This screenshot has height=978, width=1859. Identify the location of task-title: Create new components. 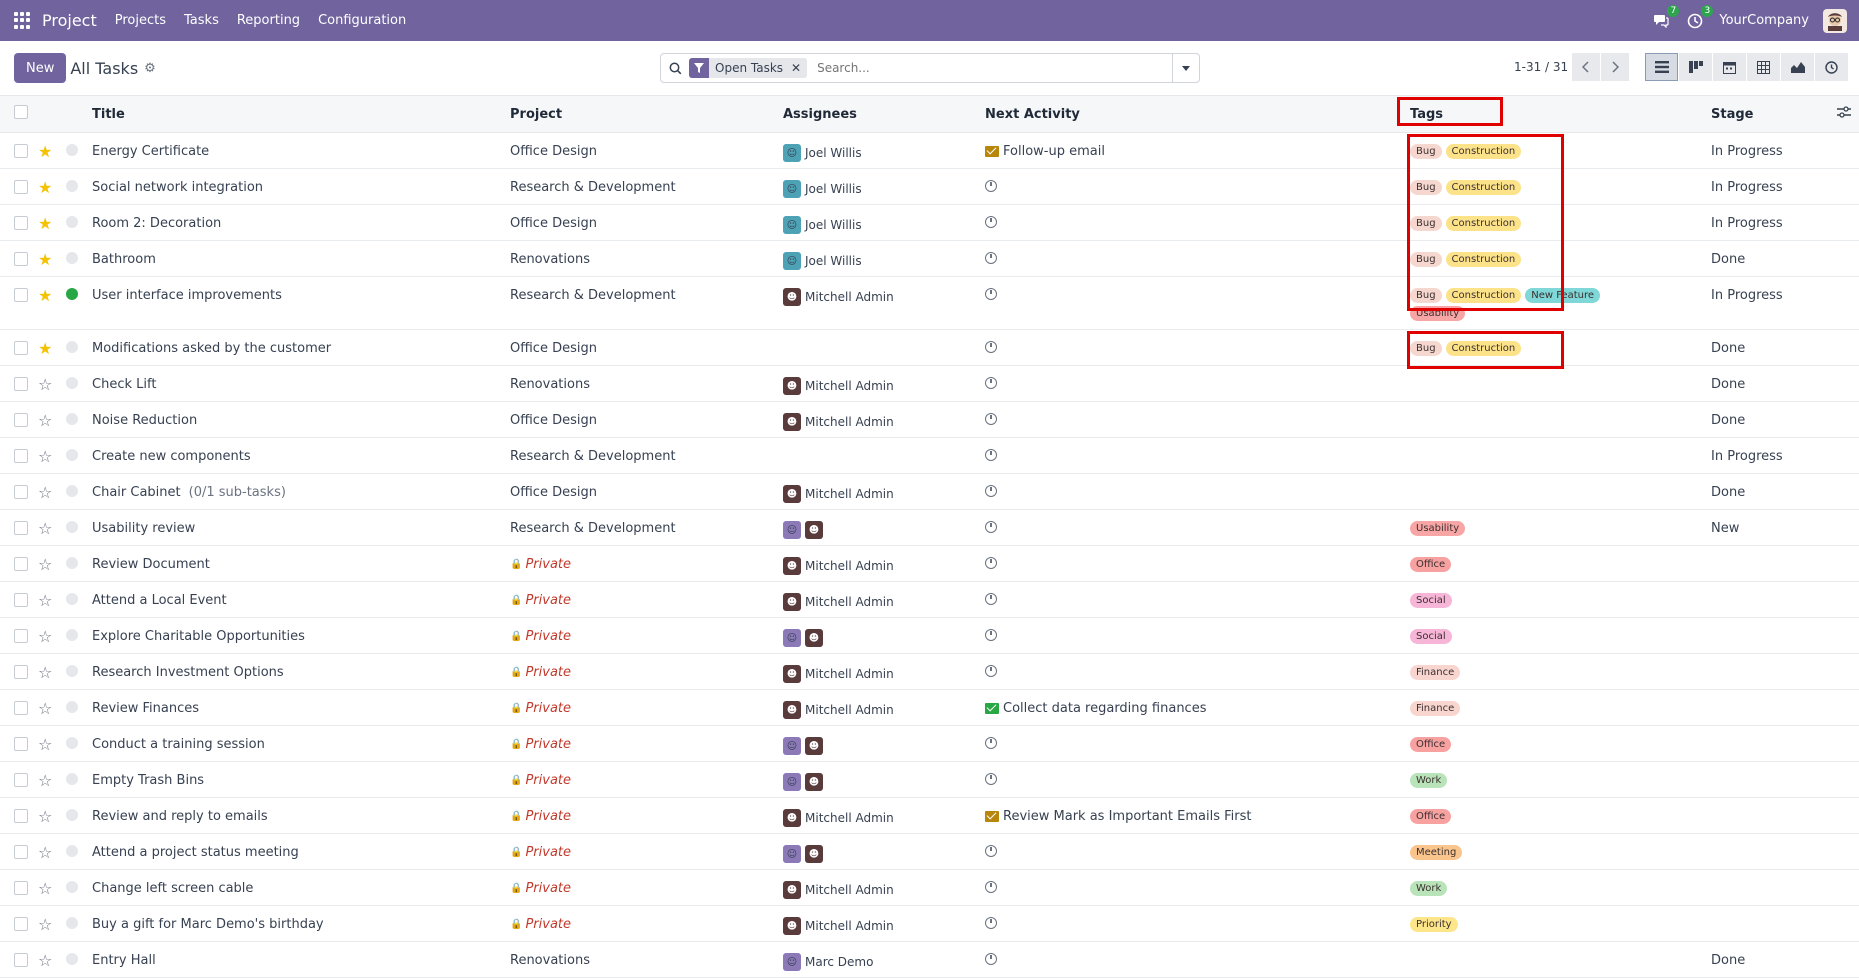
(171, 456).